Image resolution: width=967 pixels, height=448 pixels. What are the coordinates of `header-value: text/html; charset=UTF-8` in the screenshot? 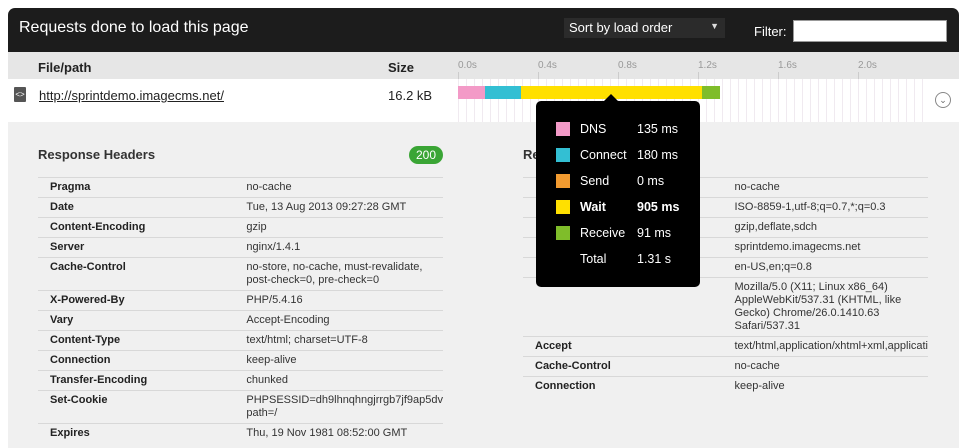 It's located at (338, 340).